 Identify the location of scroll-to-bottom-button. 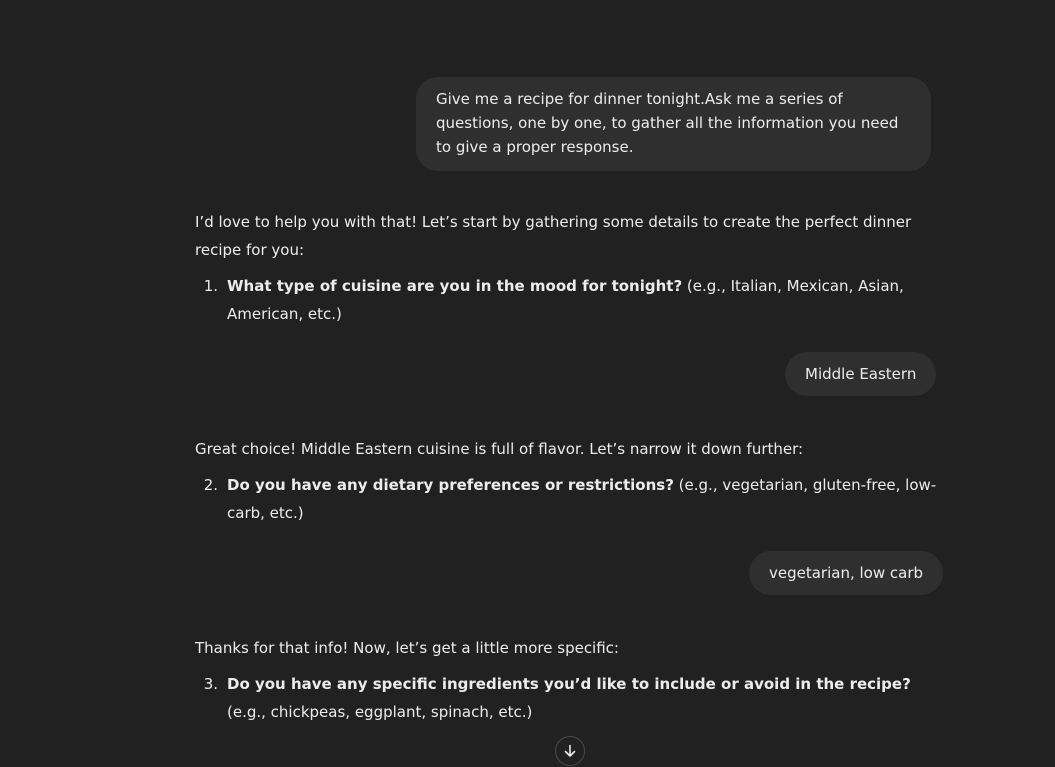
(570, 751).